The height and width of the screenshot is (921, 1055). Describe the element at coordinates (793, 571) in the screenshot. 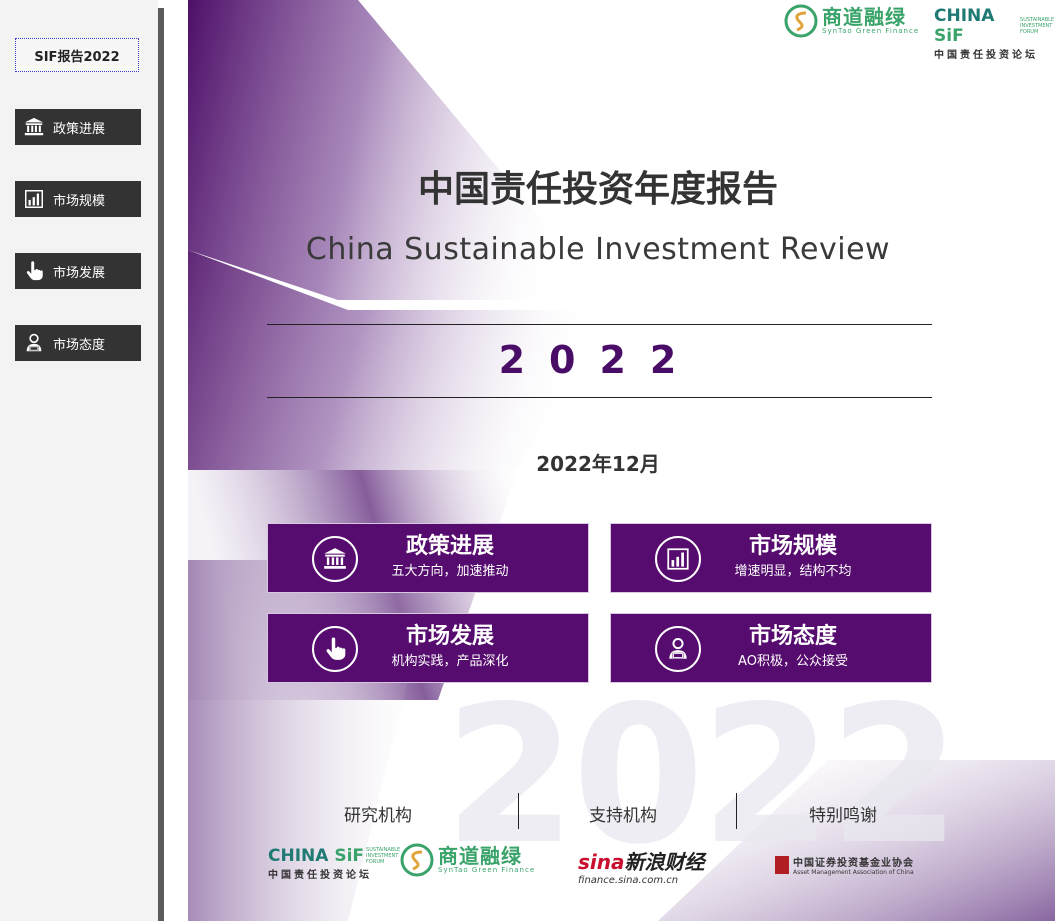

I see `card-subtitle: 增速明显，结构不均` at that location.